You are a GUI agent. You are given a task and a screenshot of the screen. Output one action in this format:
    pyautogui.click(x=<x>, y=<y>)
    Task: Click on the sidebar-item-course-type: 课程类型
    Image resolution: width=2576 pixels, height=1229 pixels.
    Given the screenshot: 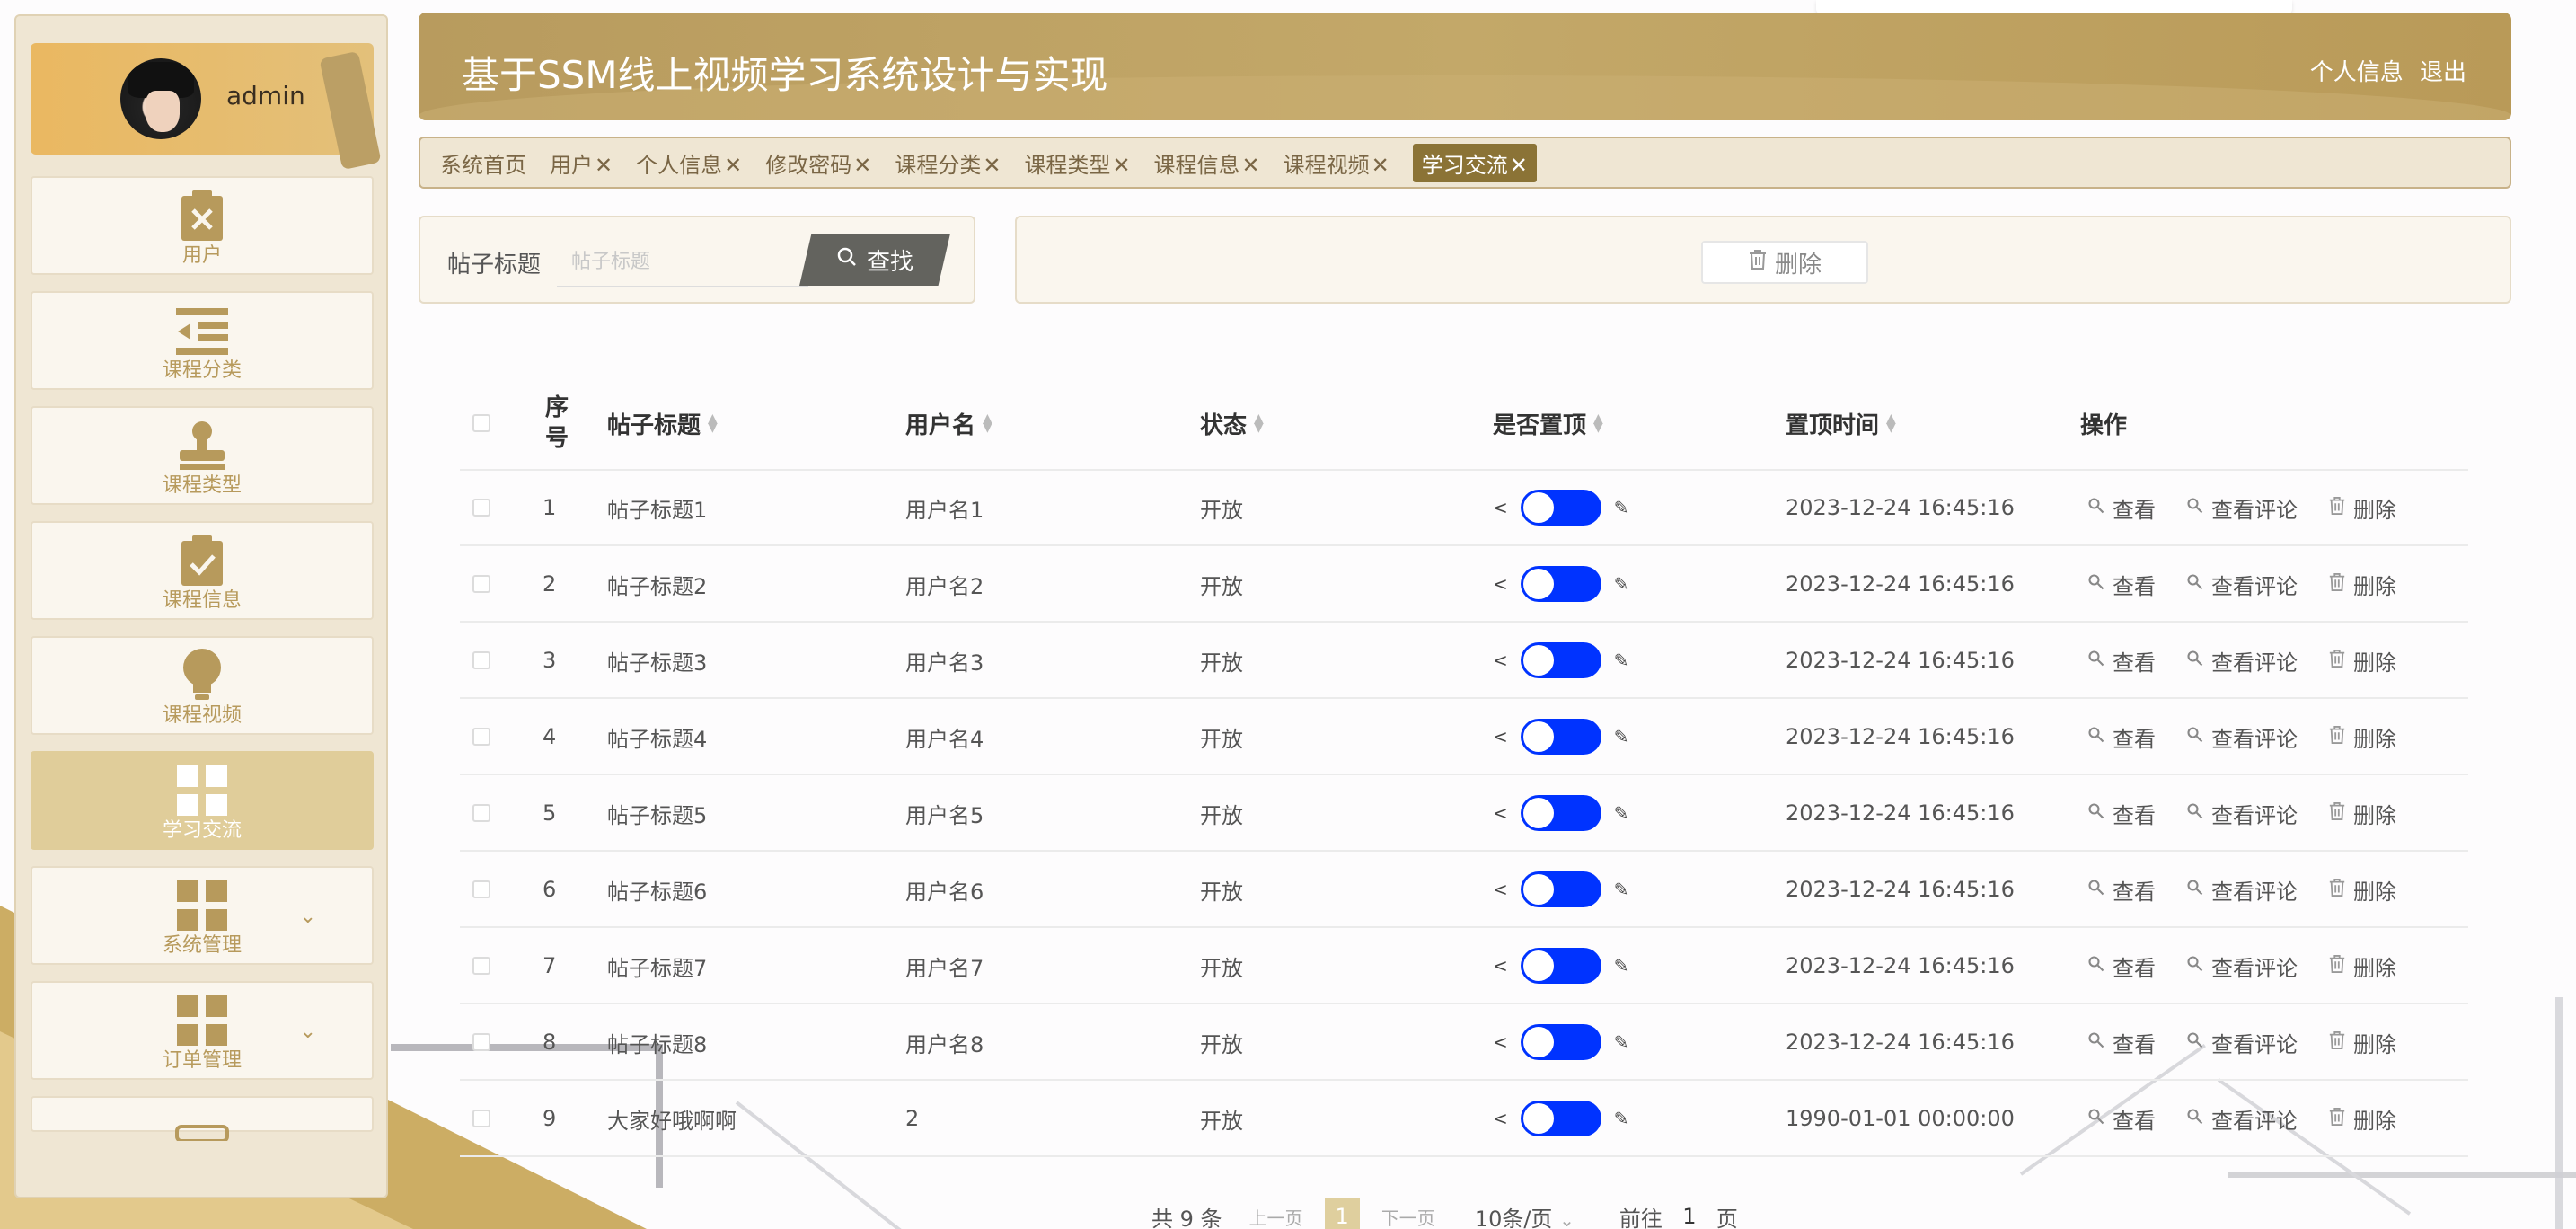 What is the action you would take?
    pyautogui.click(x=202, y=455)
    